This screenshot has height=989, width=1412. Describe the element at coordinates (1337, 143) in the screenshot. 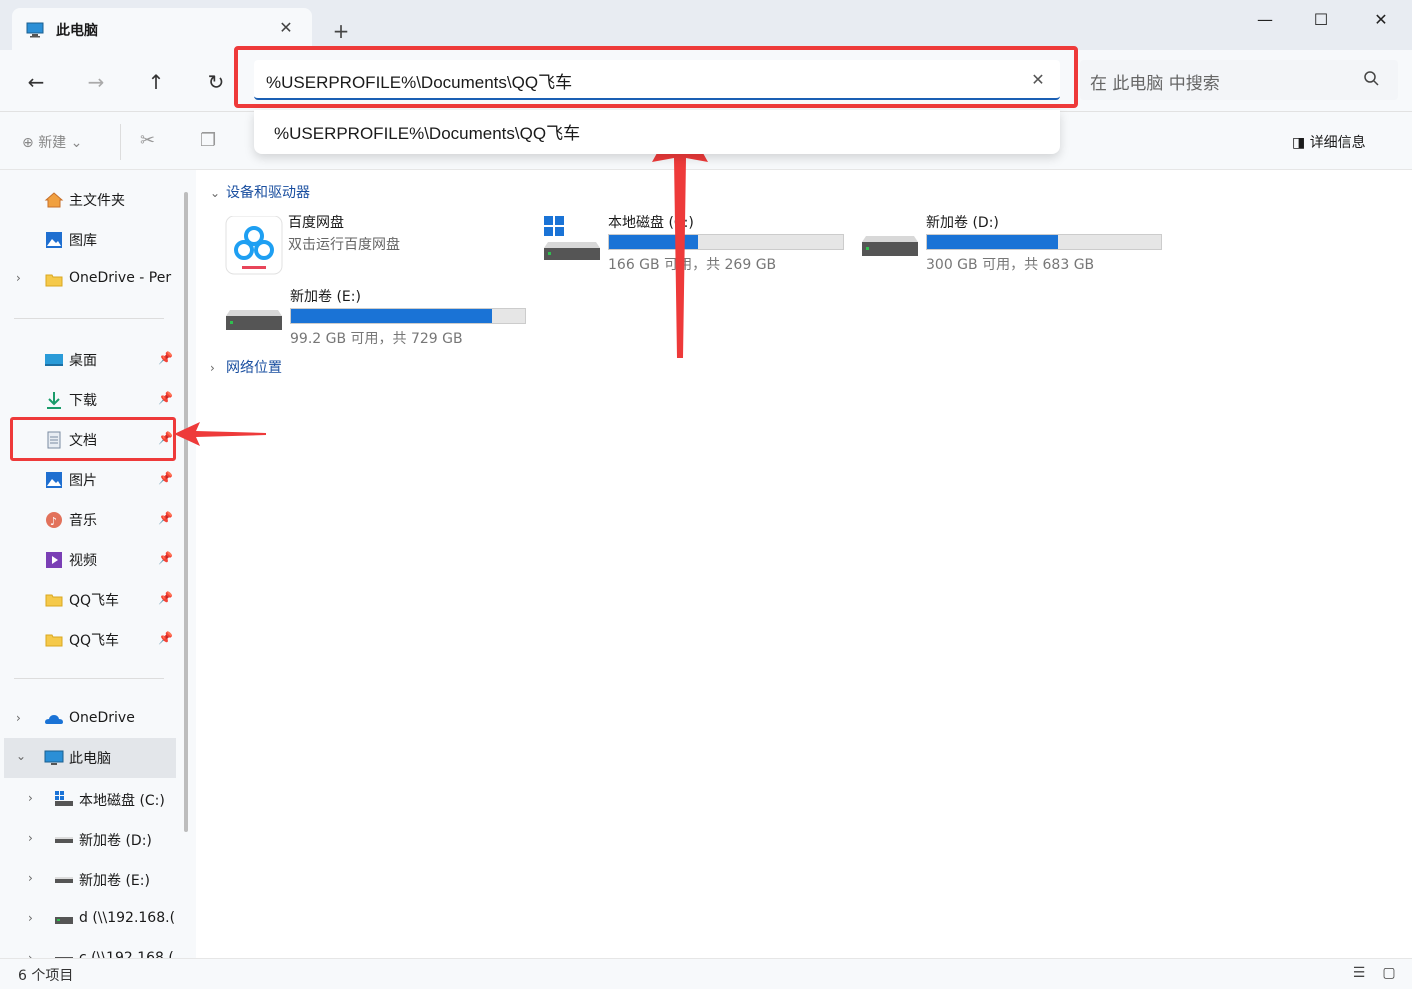

I see `details-label: 详细信息` at that location.